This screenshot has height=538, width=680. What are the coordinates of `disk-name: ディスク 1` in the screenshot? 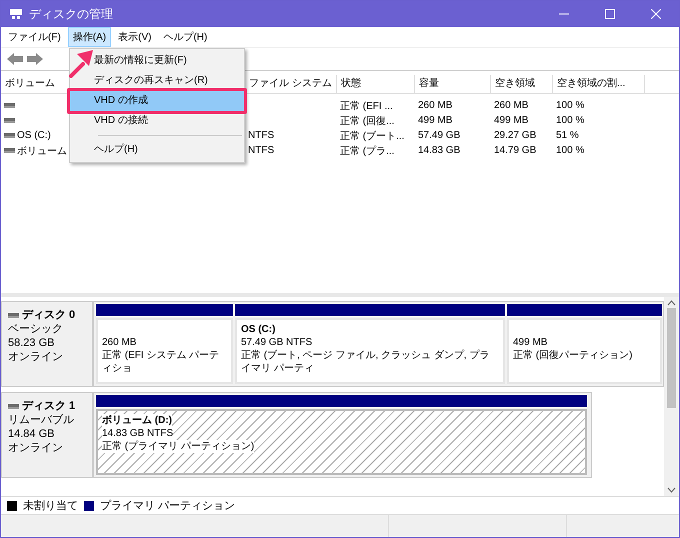 It's located at (49, 406).